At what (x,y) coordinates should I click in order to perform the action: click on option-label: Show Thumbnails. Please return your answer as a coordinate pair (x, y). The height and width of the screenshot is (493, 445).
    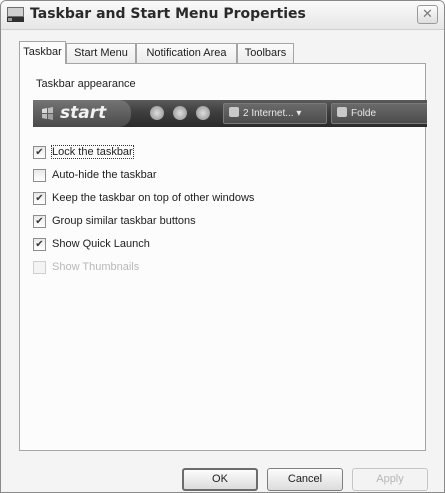
    Looking at the image, I should click on (96, 267).